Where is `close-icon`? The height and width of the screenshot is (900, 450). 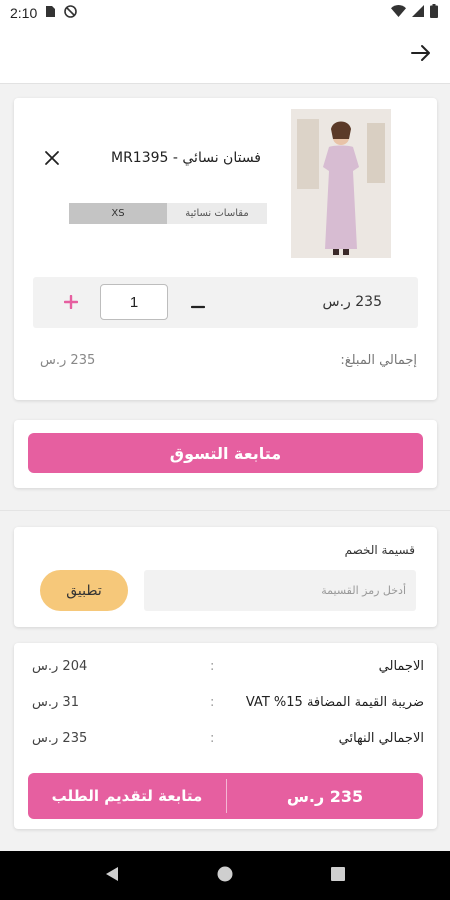 close-icon is located at coordinates (52, 161).